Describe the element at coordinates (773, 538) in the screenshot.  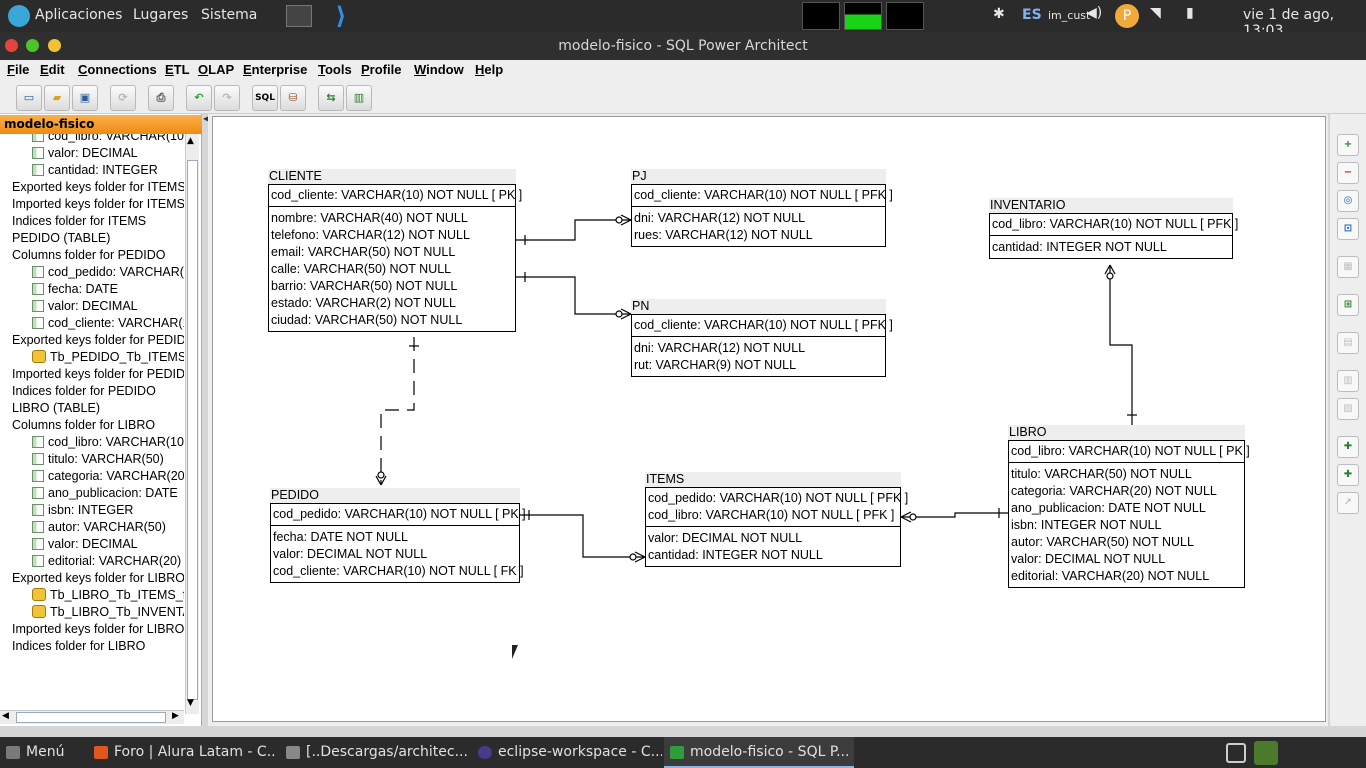
I see `column-row: valor: DECIMAL NOT NULL` at that location.